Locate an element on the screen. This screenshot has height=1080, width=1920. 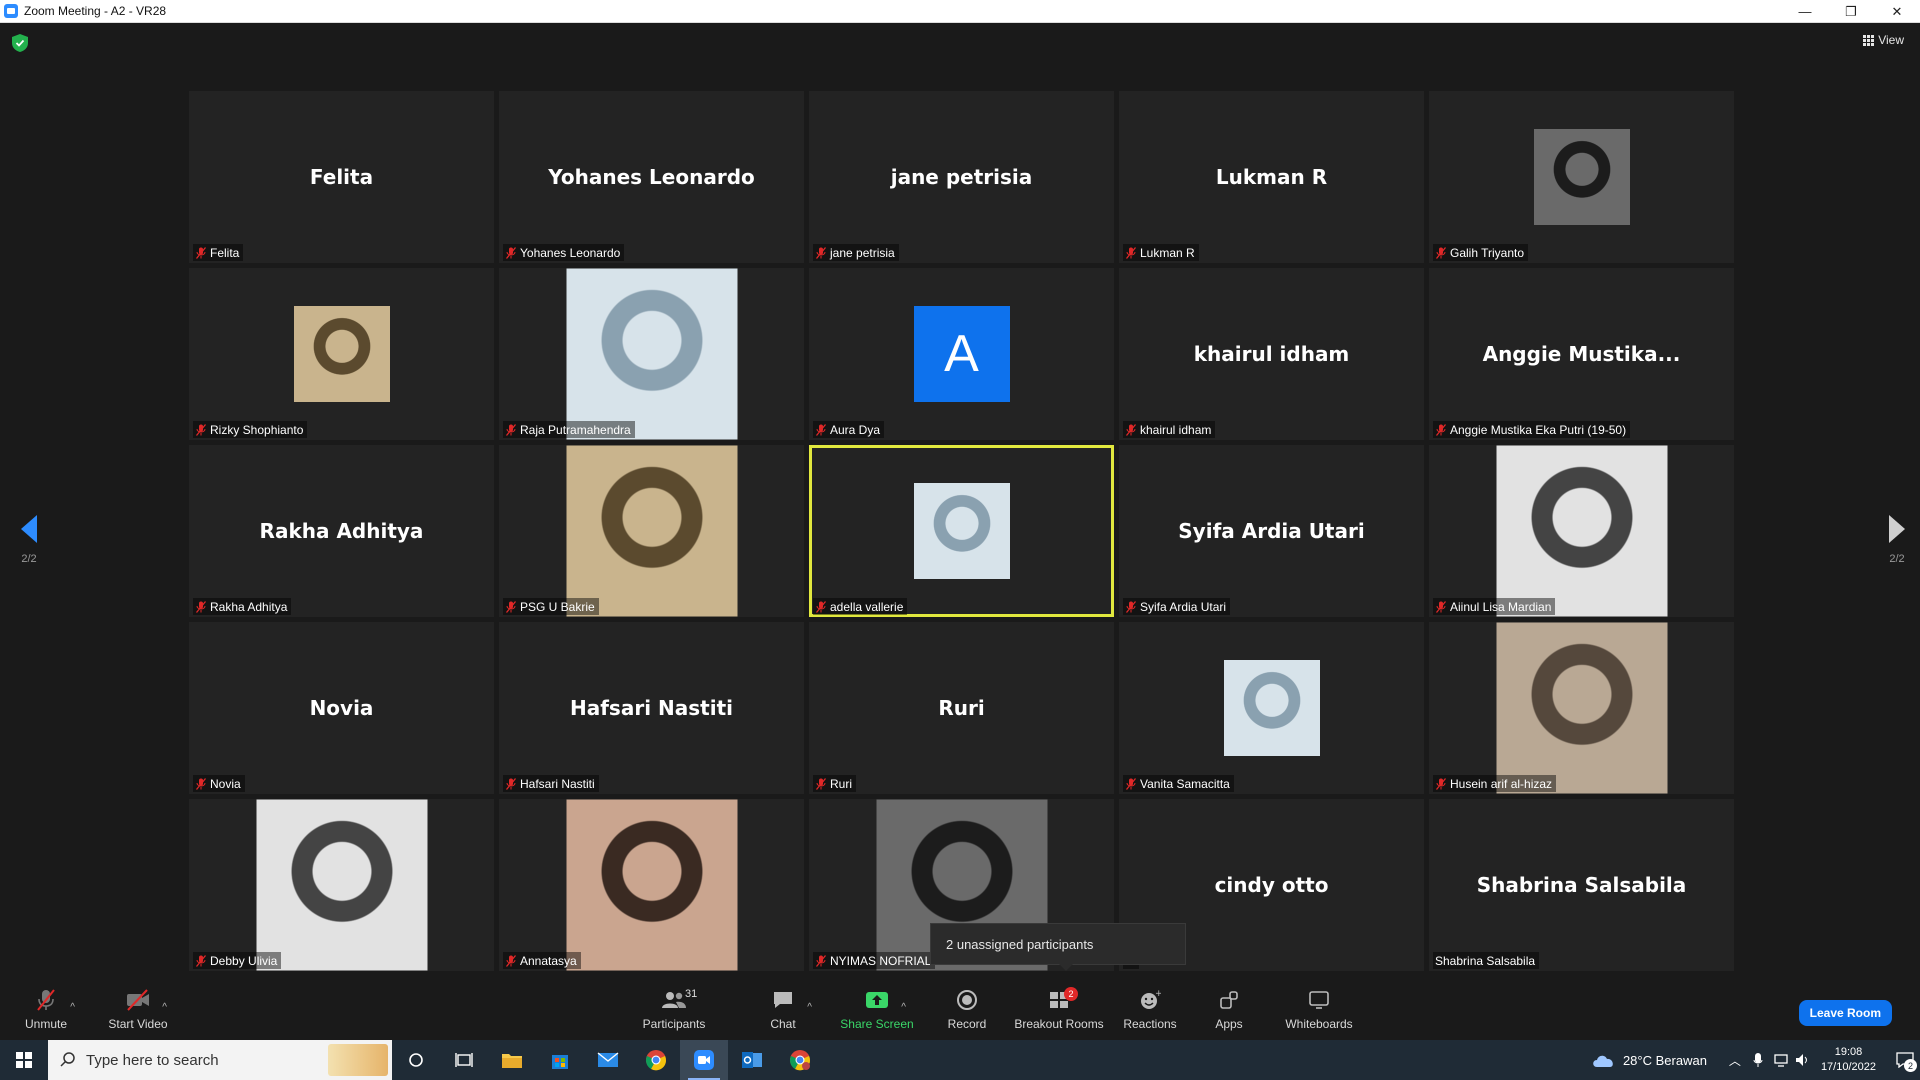
unmute-button: ^ Unmute is located at coordinates (47, 1009).